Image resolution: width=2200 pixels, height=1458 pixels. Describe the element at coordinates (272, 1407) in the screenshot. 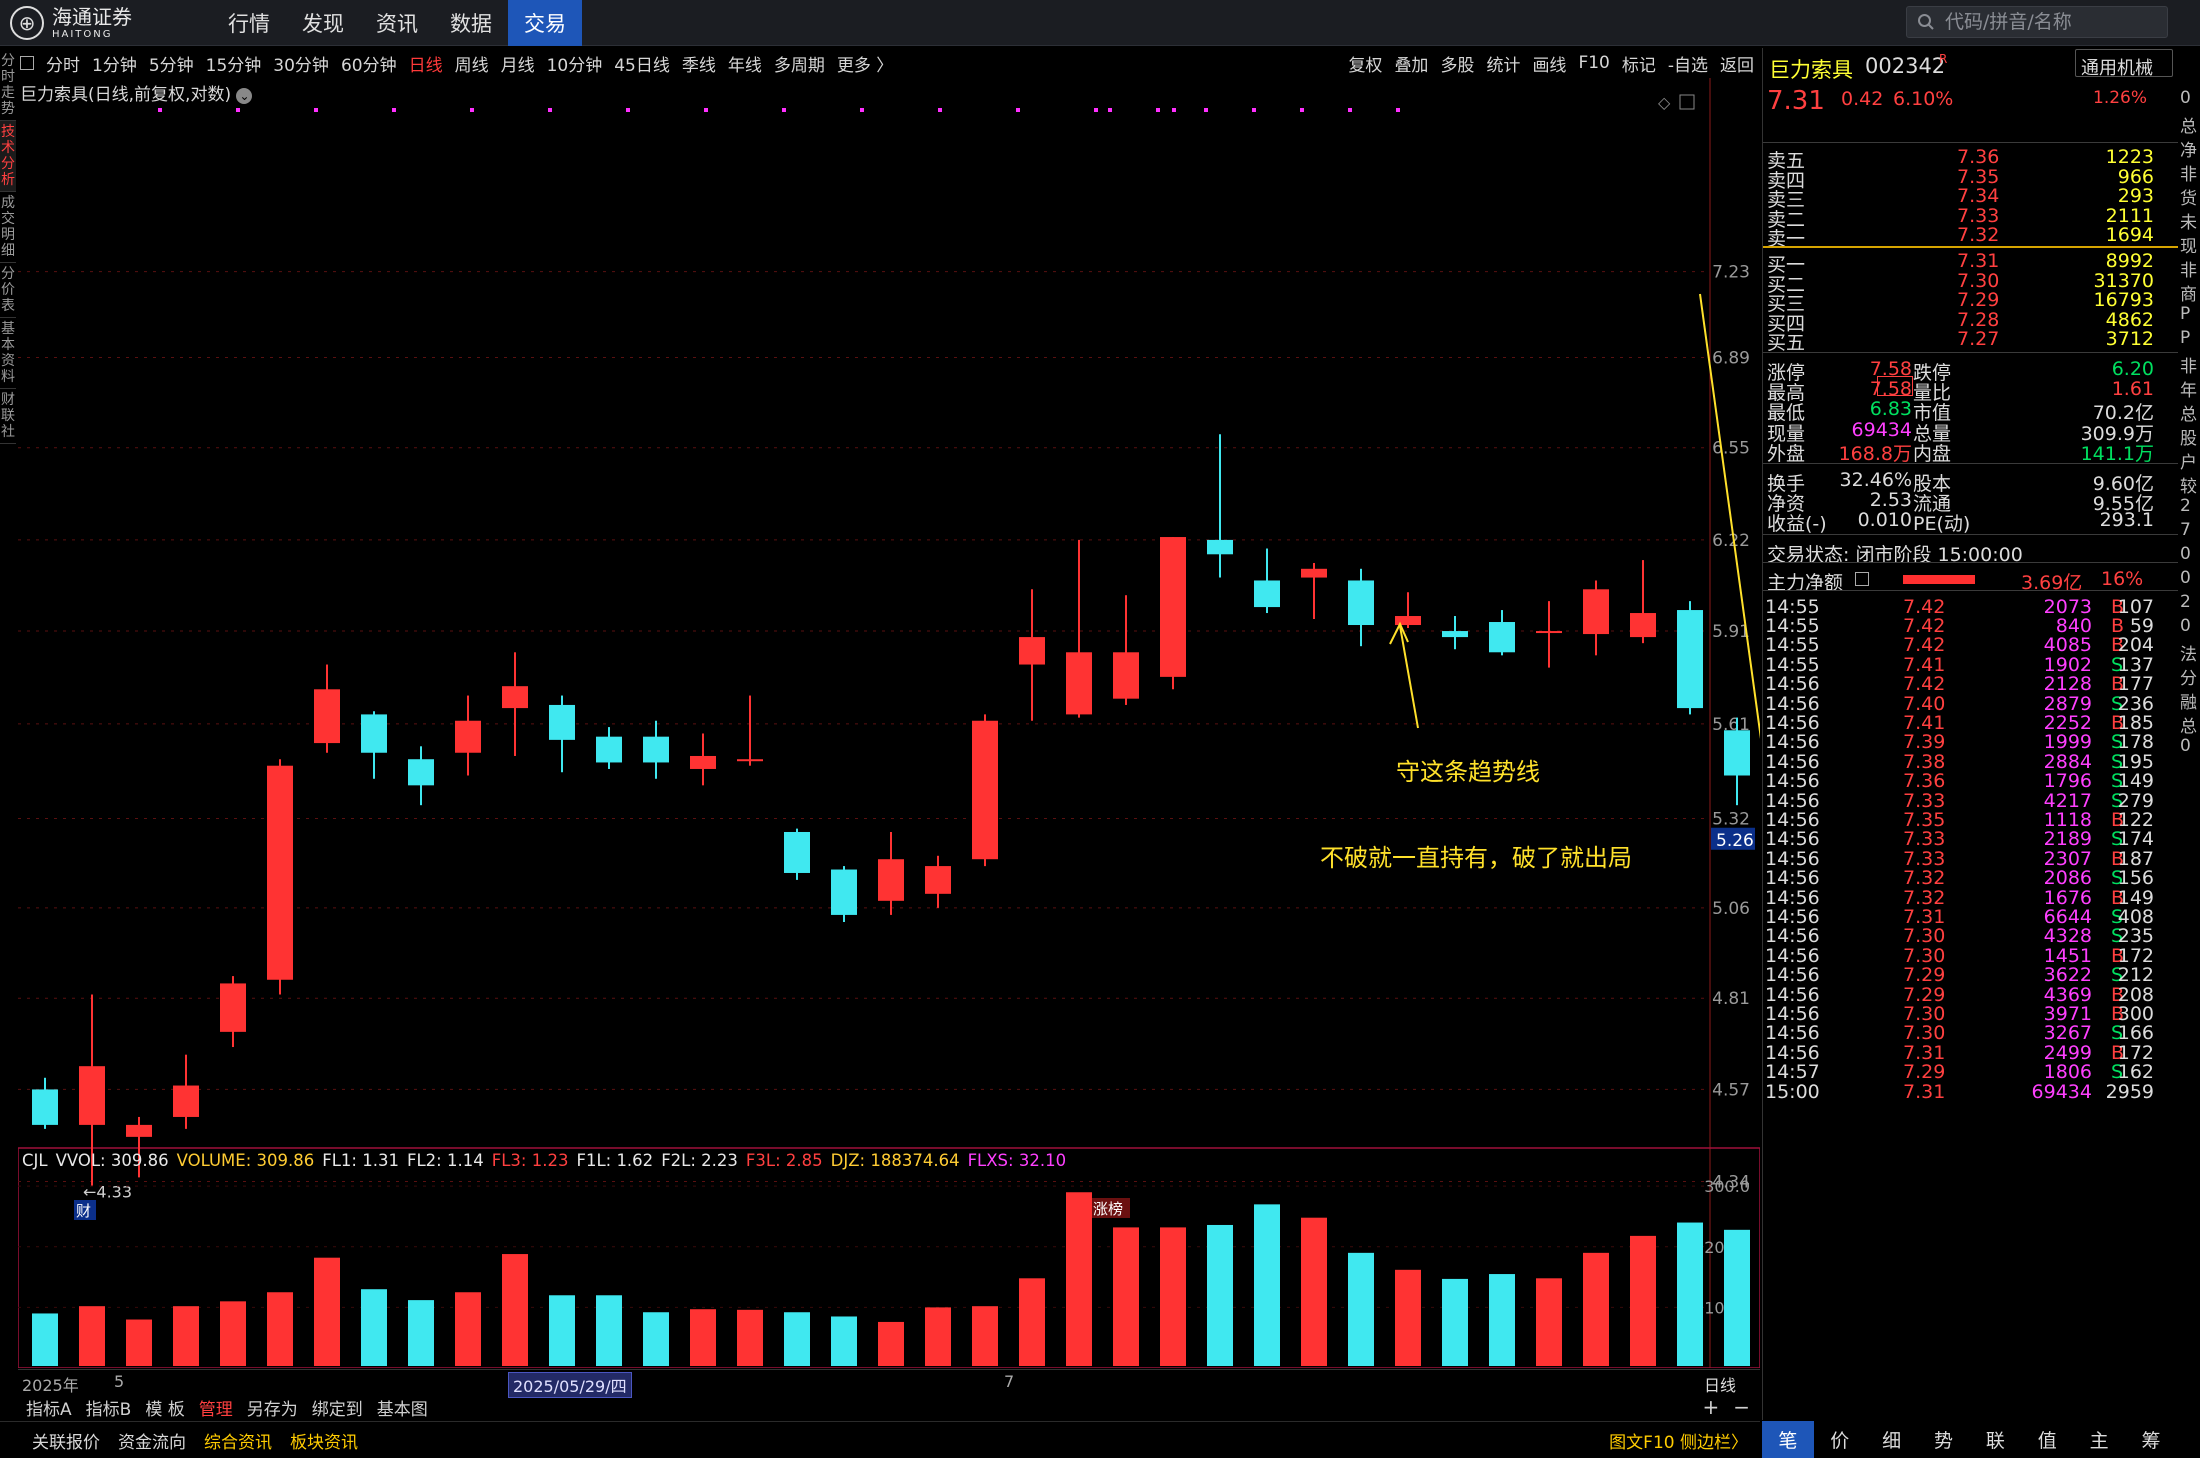

I see `indicator-tab: 另存为` at that location.